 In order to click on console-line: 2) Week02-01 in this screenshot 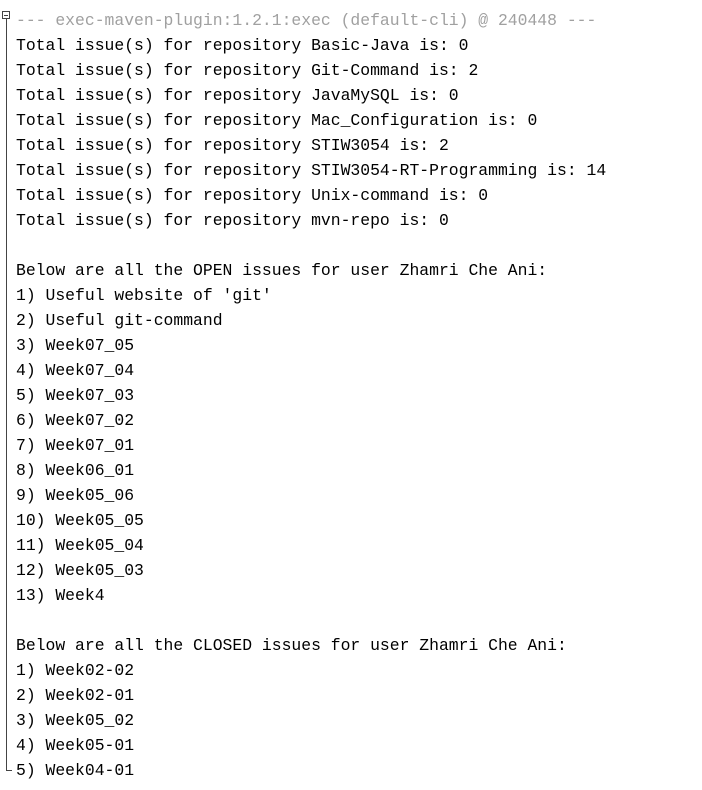, I will do `click(75, 695)`.